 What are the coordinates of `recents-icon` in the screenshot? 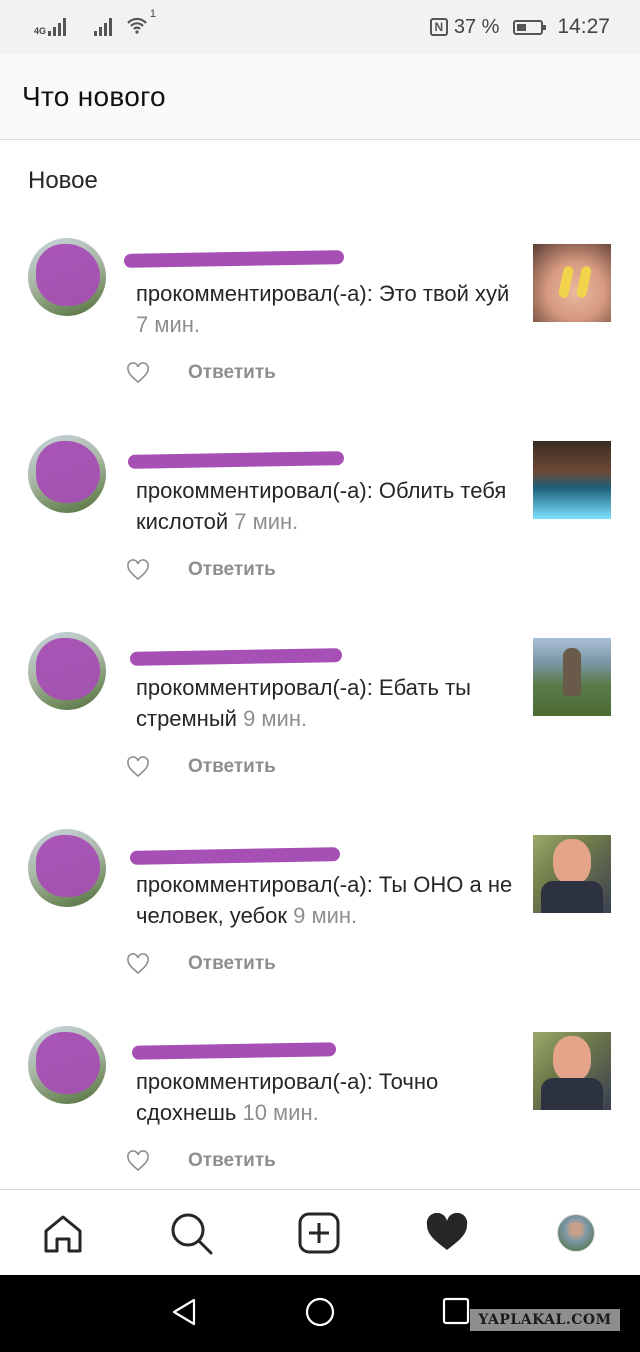 It's located at (456, 1311).